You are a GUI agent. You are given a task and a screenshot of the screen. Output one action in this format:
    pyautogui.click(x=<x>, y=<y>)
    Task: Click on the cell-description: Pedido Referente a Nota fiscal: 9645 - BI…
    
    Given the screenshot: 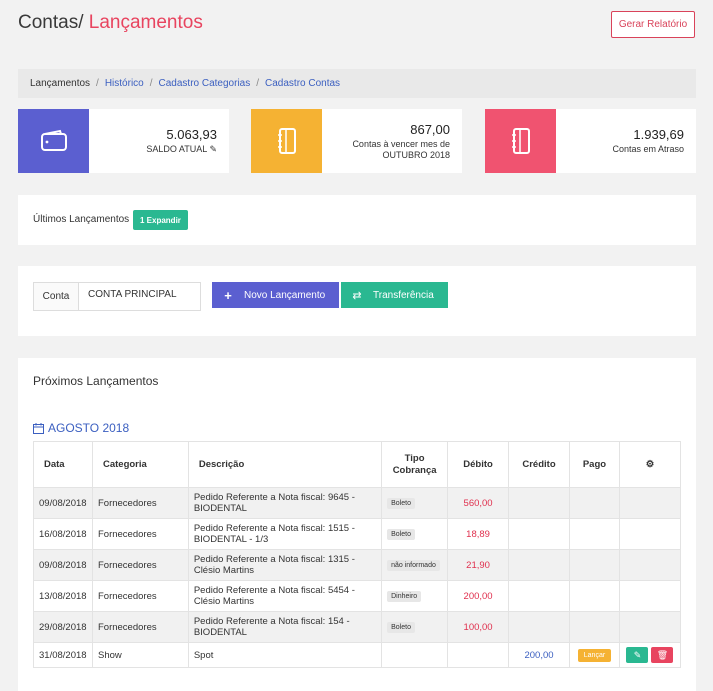 What is the action you would take?
    pyautogui.click(x=285, y=503)
    